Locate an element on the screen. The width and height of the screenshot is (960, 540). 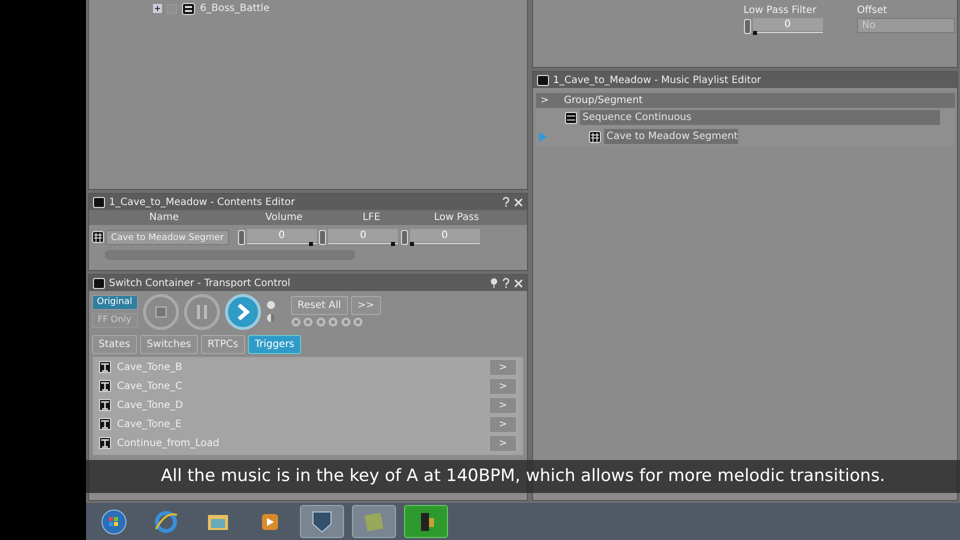
sequence-icon is located at coordinates (571, 118).